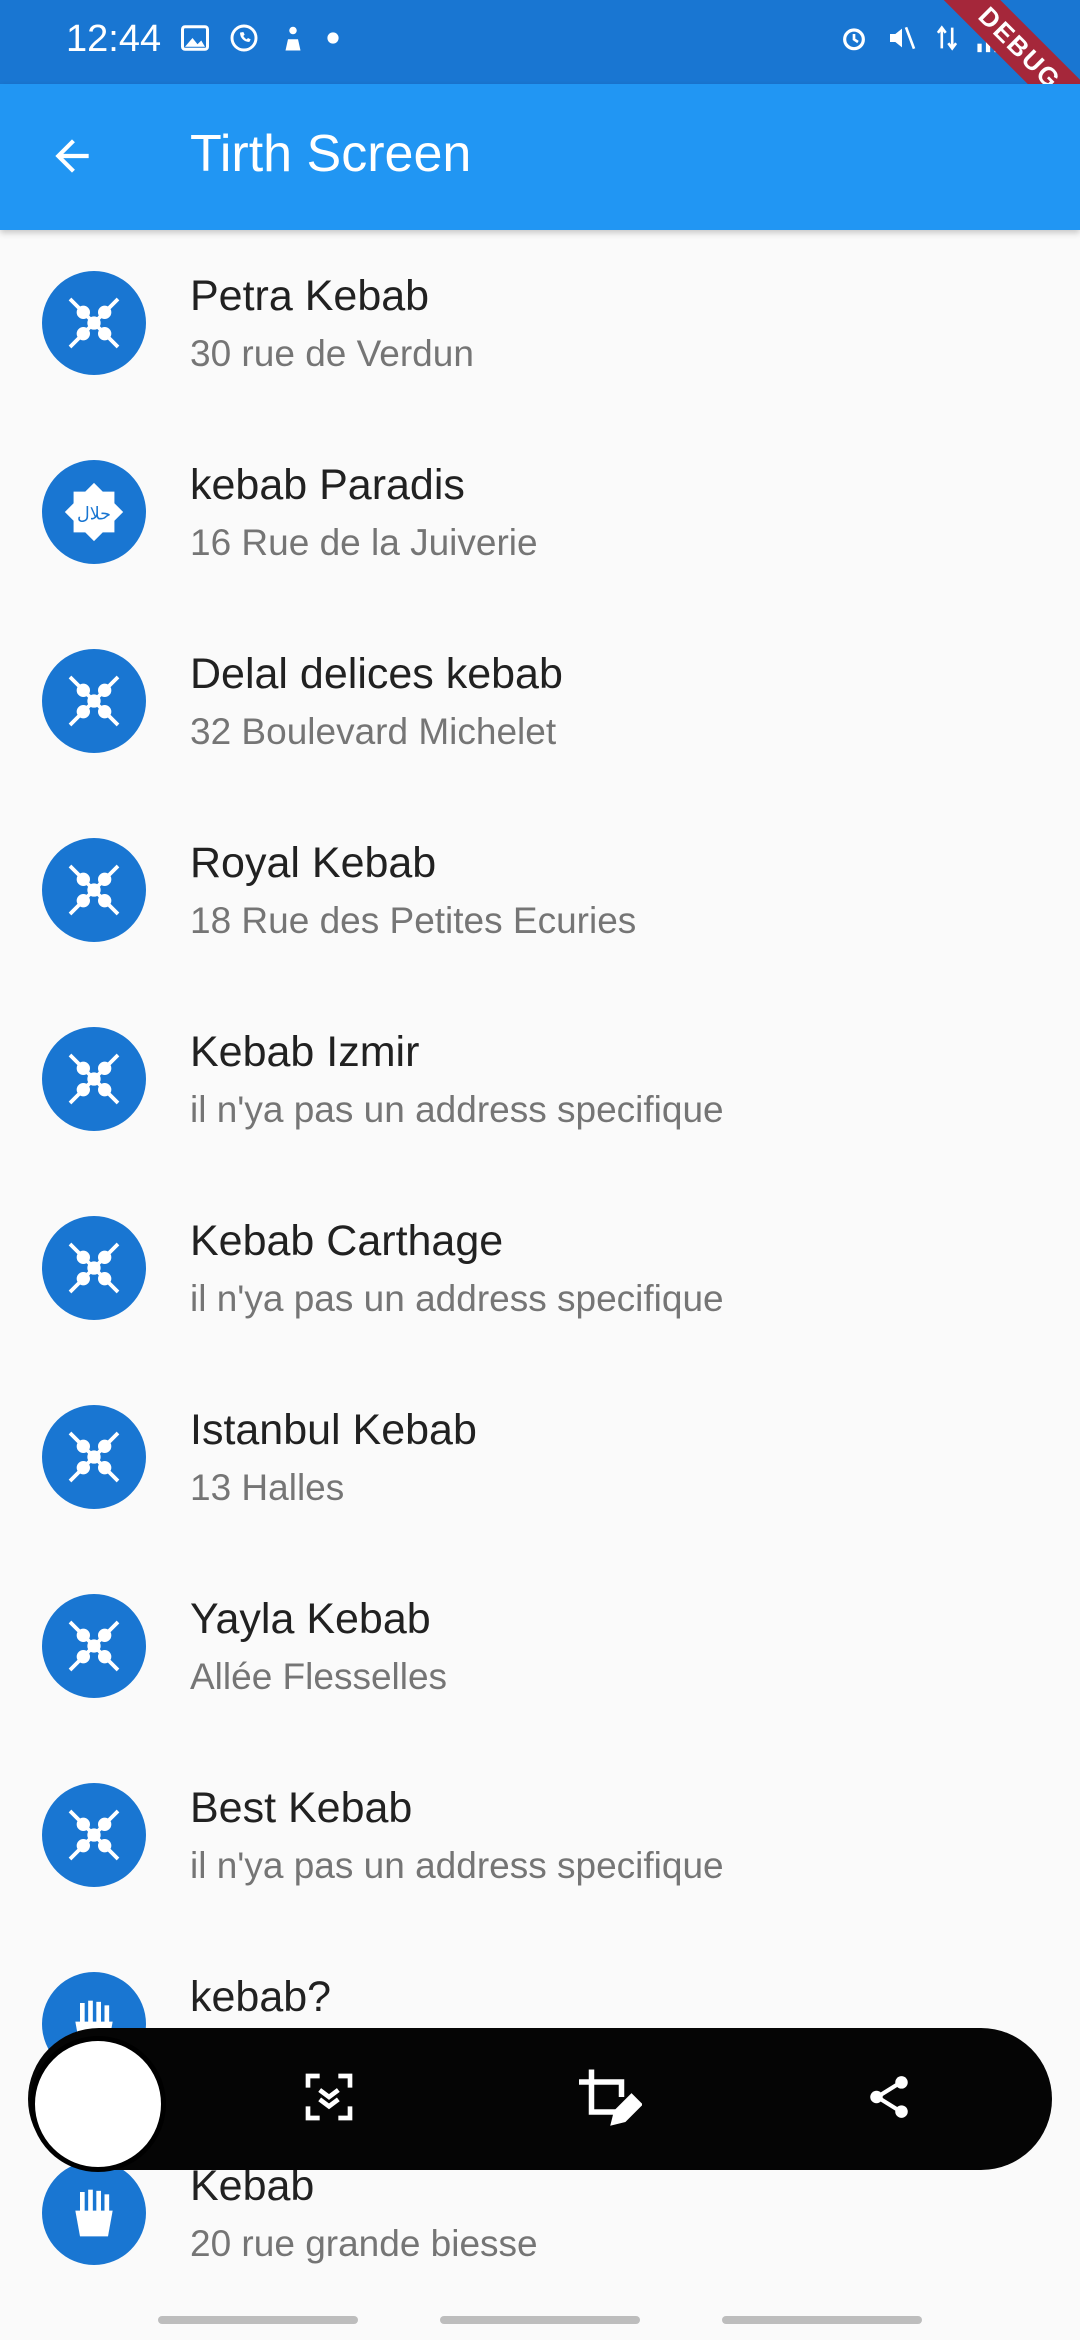 The width and height of the screenshot is (1080, 2340). What do you see at coordinates (267, 1487) in the screenshot?
I see `item-subtitle: 13 Halles` at bounding box center [267, 1487].